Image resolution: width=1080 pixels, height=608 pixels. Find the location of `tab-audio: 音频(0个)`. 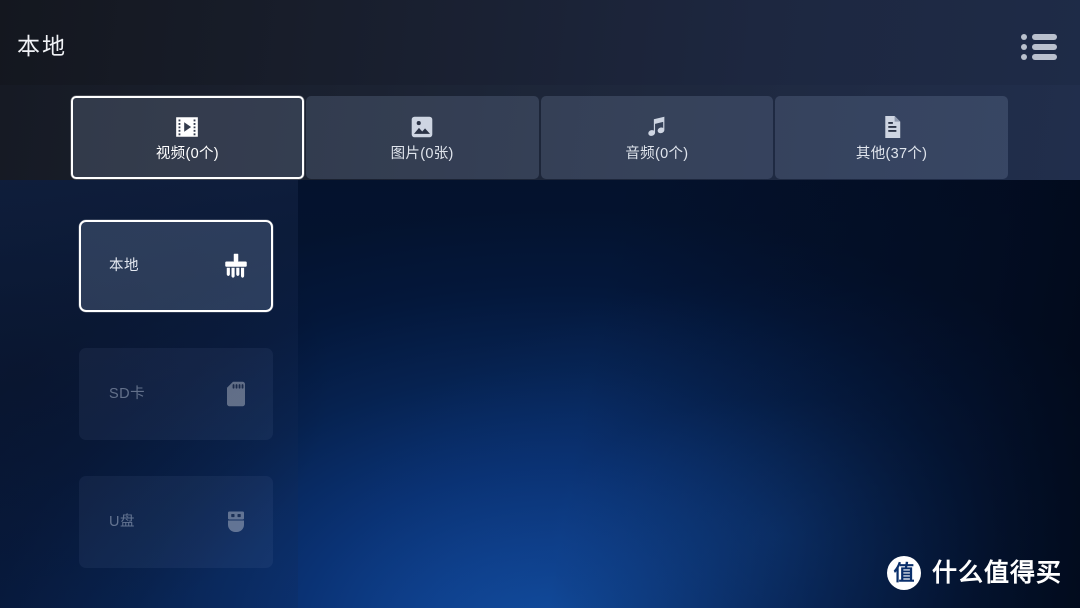

tab-audio: 音频(0个) is located at coordinates (657, 137).